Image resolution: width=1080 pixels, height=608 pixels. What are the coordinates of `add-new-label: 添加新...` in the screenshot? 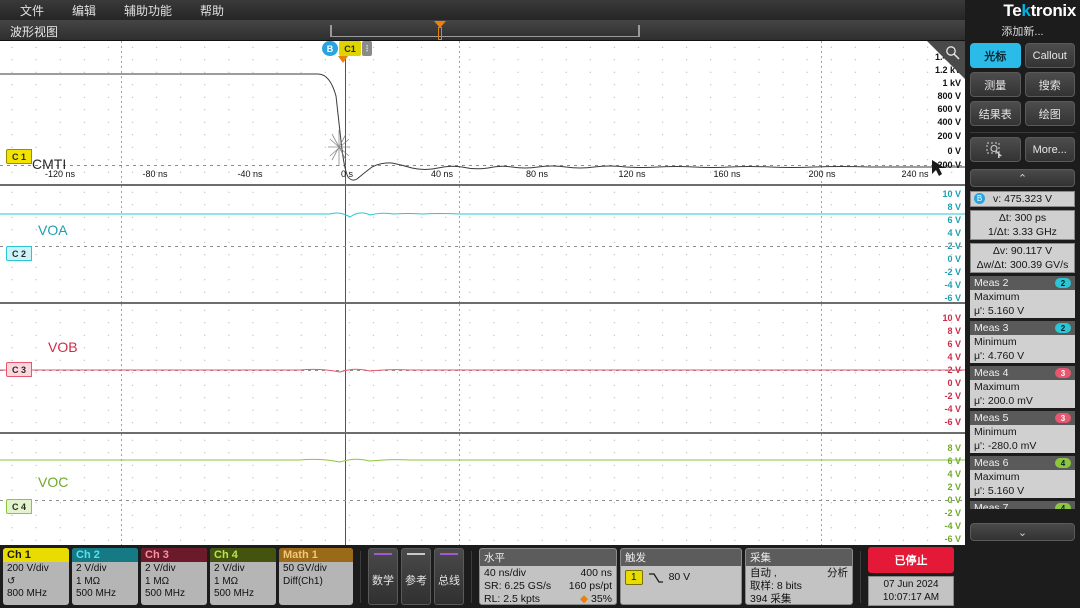 It's located at (1022, 32).